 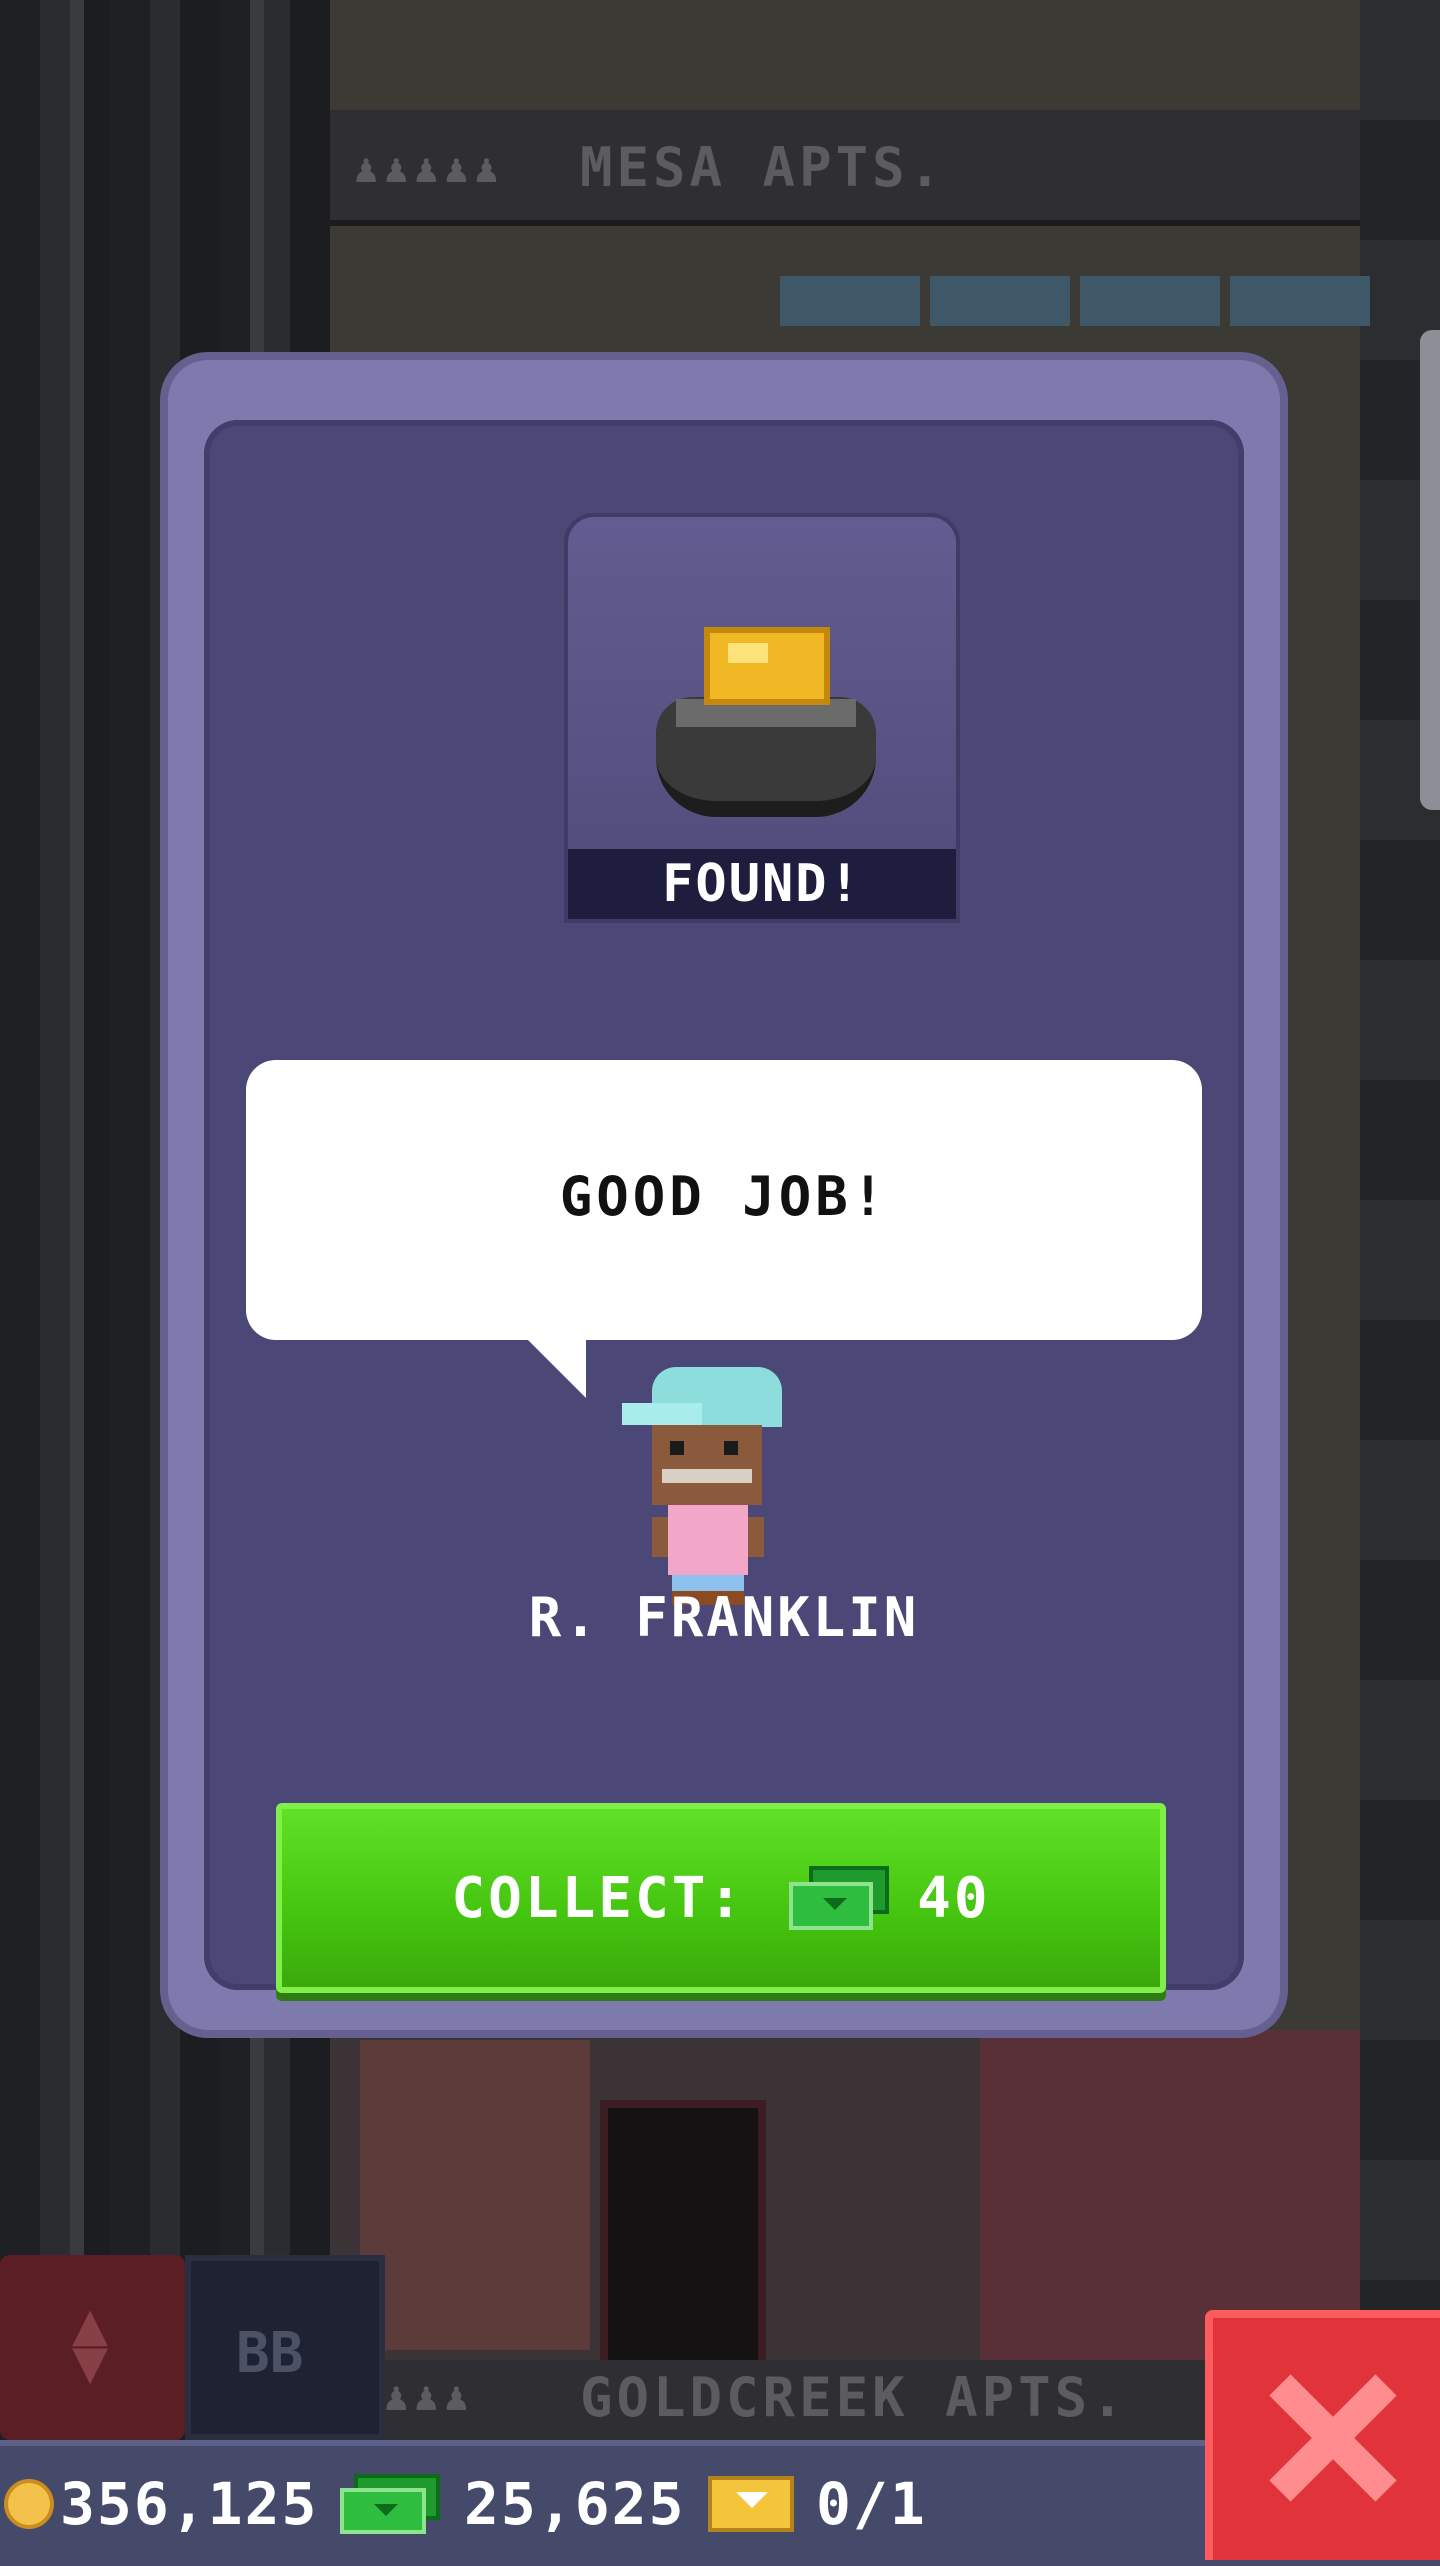 I want to click on collect-amount: 40, so click(x=954, y=1898).